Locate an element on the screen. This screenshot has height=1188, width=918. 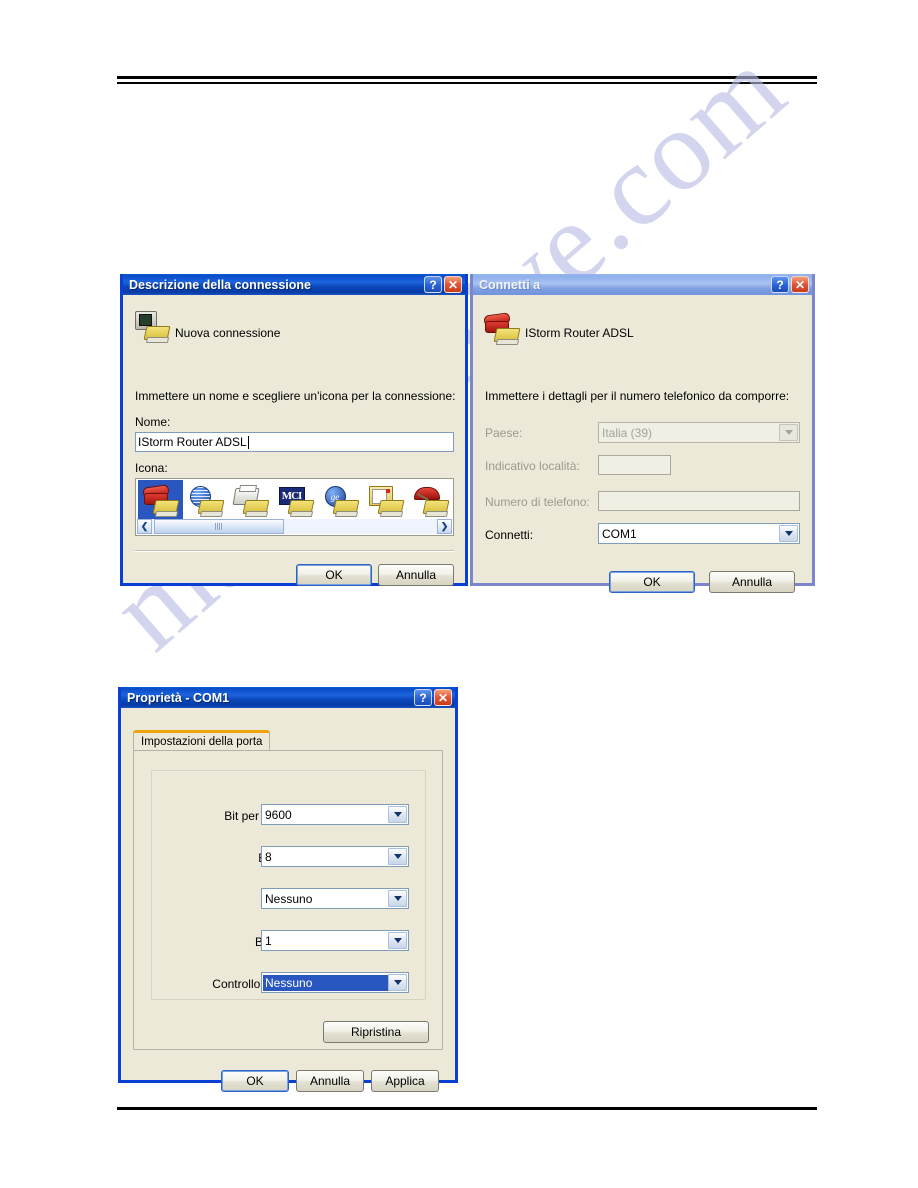
header-label: IStorm Router ADSL is located at coordinates (579, 333).